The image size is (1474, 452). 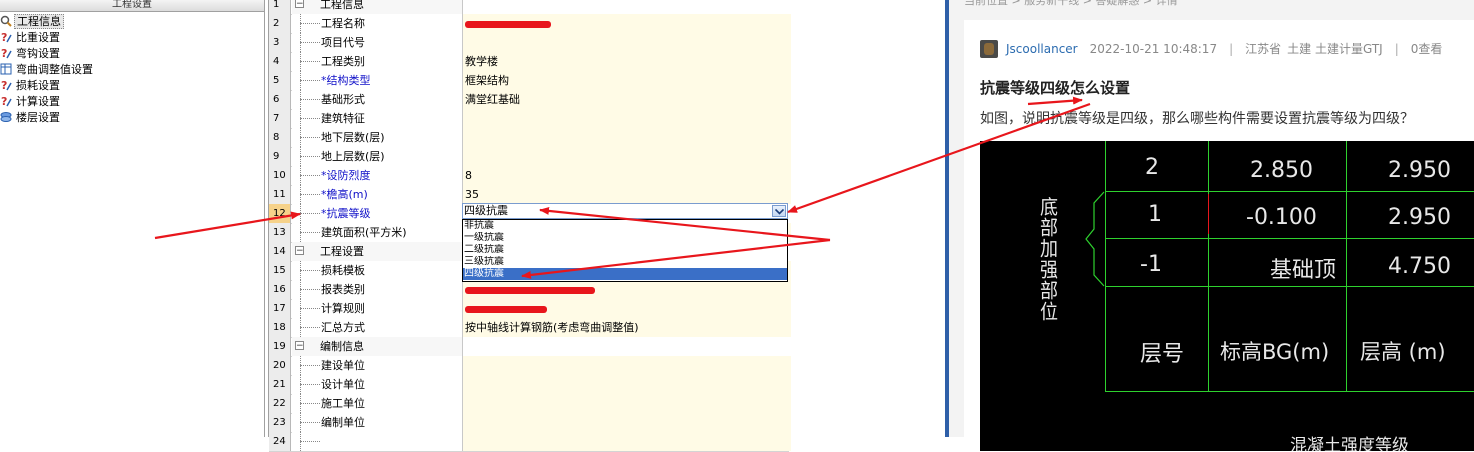 What do you see at coordinates (1403, 352) in the screenshot?
I see `height-header: 层高 (m)` at bounding box center [1403, 352].